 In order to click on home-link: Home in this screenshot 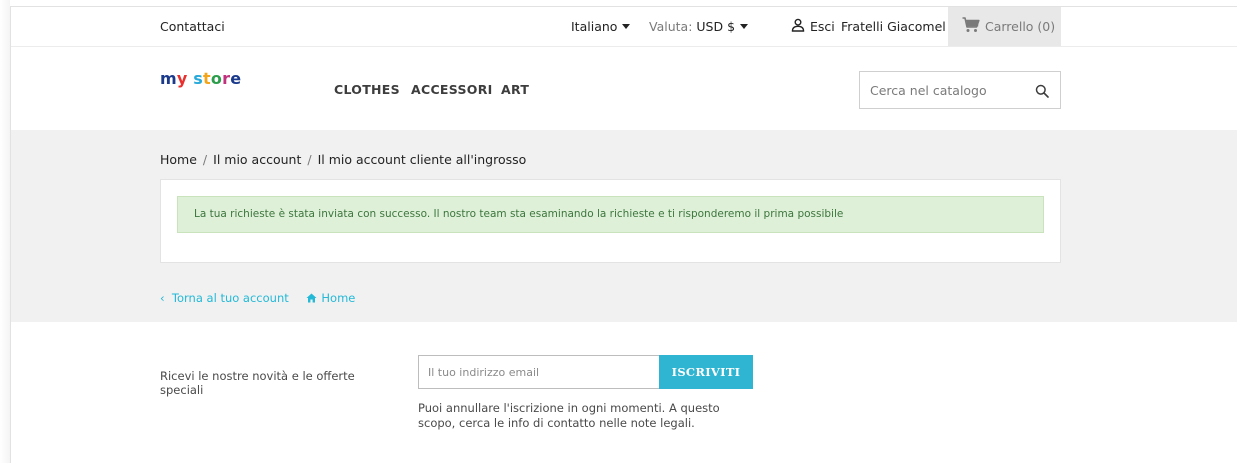, I will do `click(330, 298)`.